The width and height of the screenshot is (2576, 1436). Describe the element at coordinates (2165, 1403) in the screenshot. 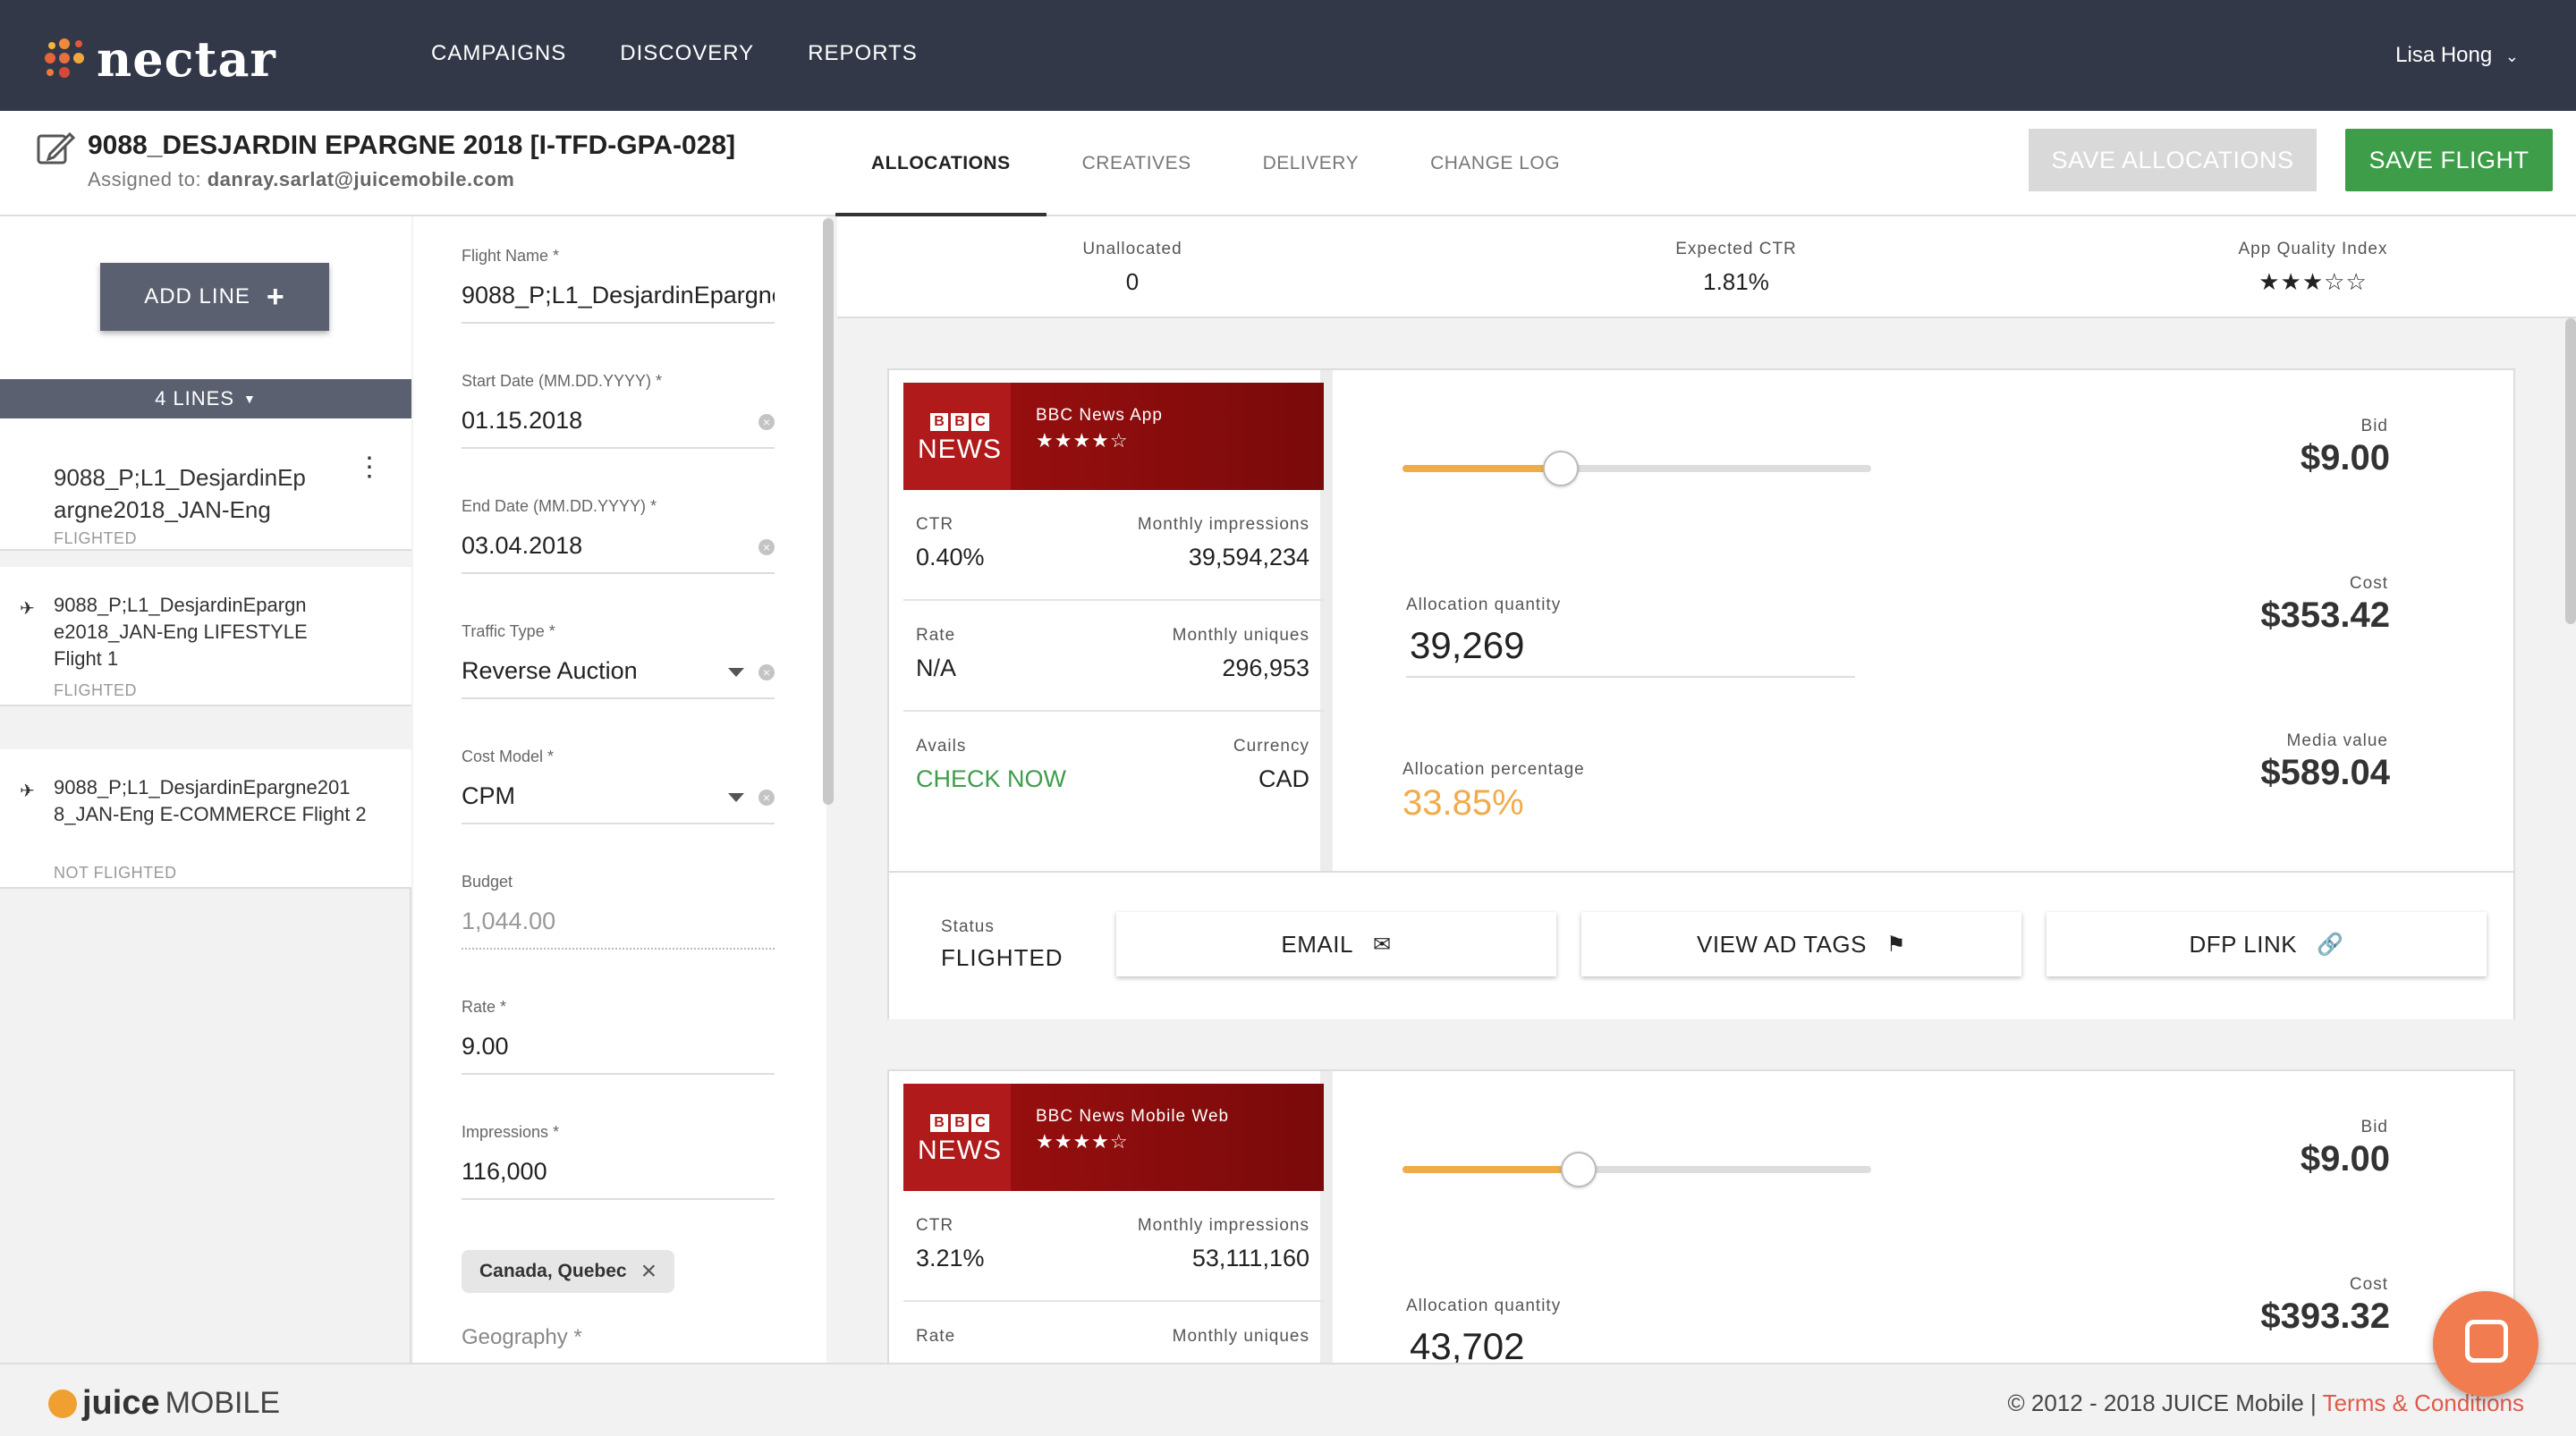

I see `copyright-text: © 2012 - 2018 JUICE Mobile |` at that location.